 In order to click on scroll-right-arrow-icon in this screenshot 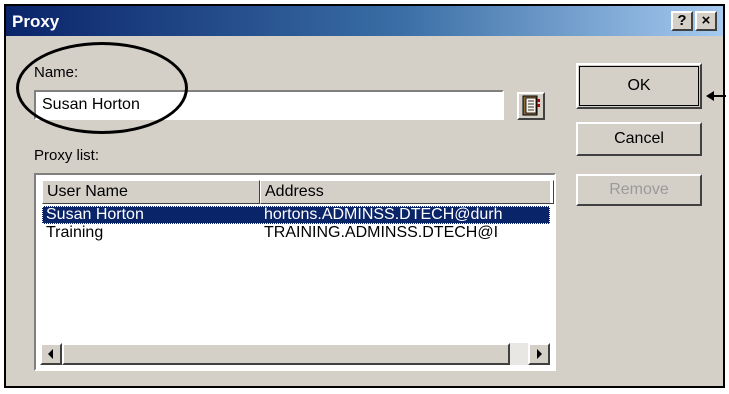, I will do `click(539, 354)`.